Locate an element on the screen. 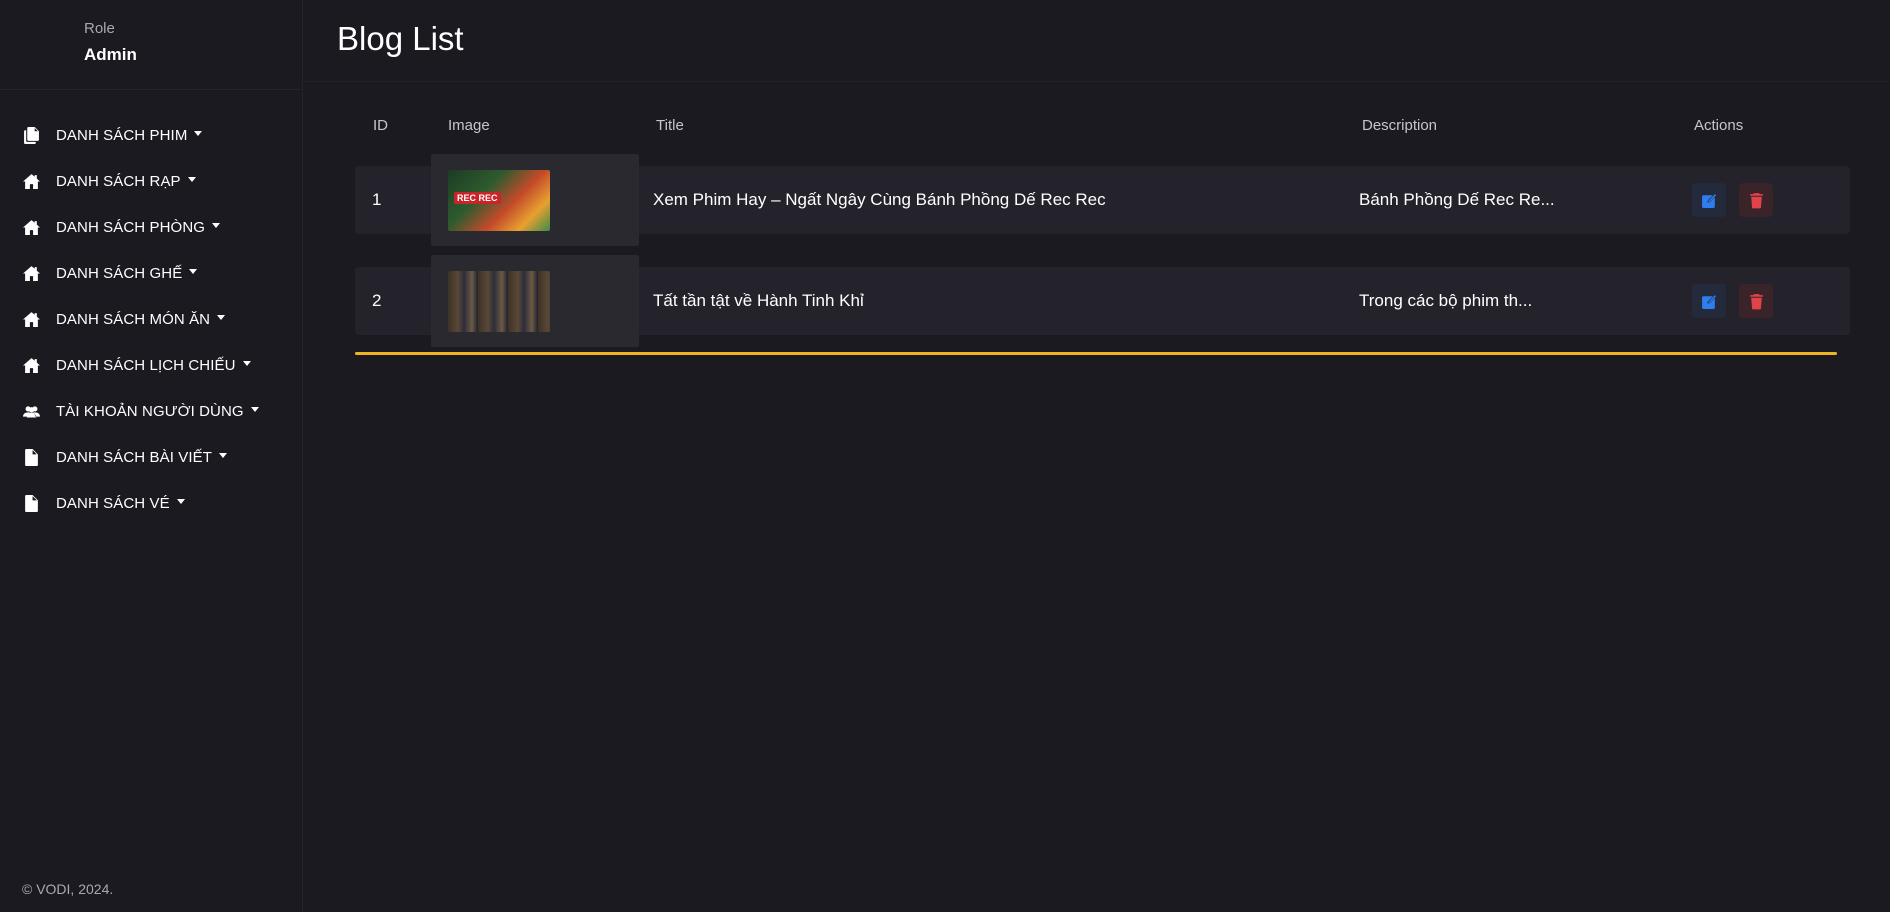 This screenshot has height=912, width=1890. copy-icon is located at coordinates (31, 135).